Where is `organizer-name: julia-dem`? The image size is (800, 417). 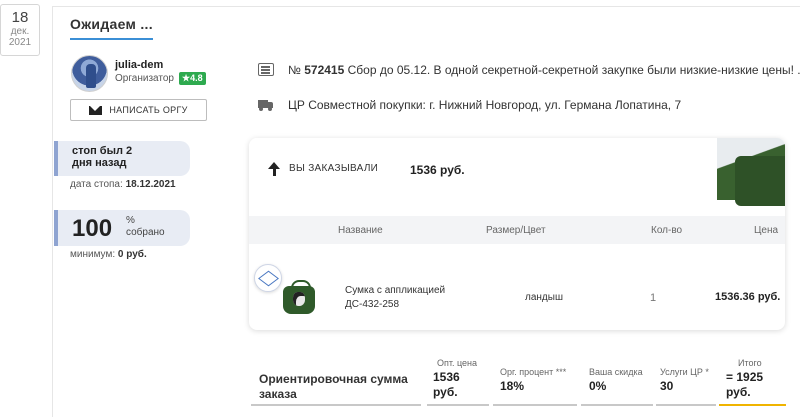
organizer-name: julia-dem is located at coordinates (139, 65).